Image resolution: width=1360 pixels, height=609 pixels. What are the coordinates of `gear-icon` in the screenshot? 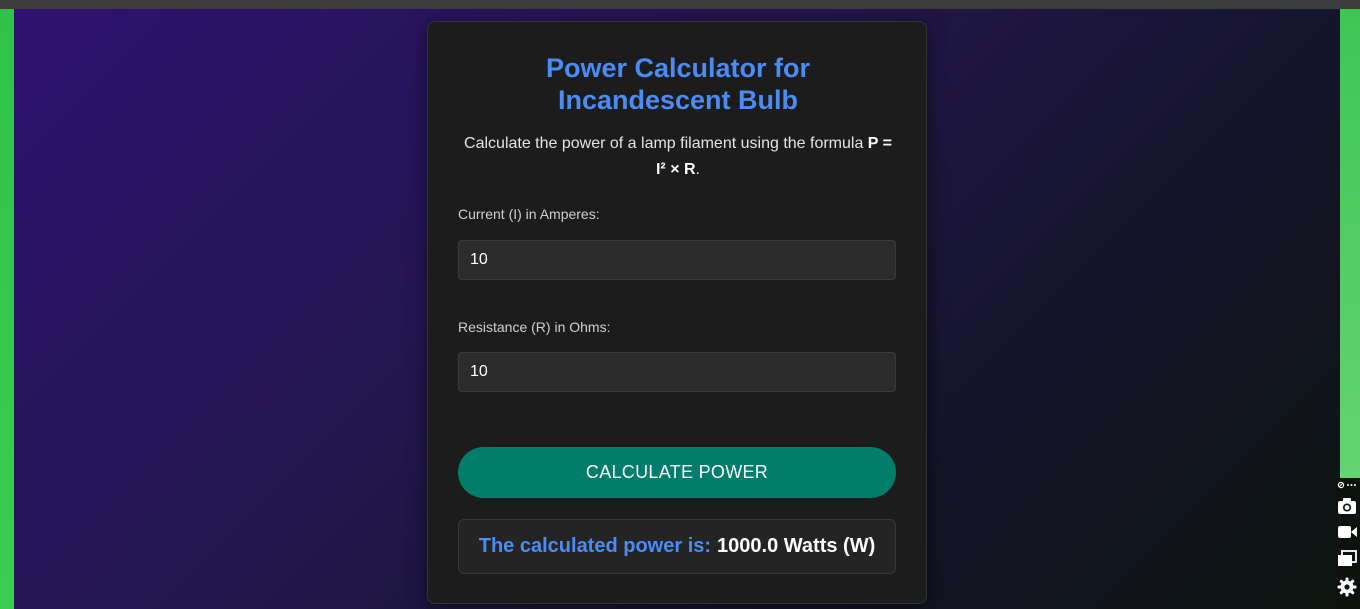 It's located at (1347, 587).